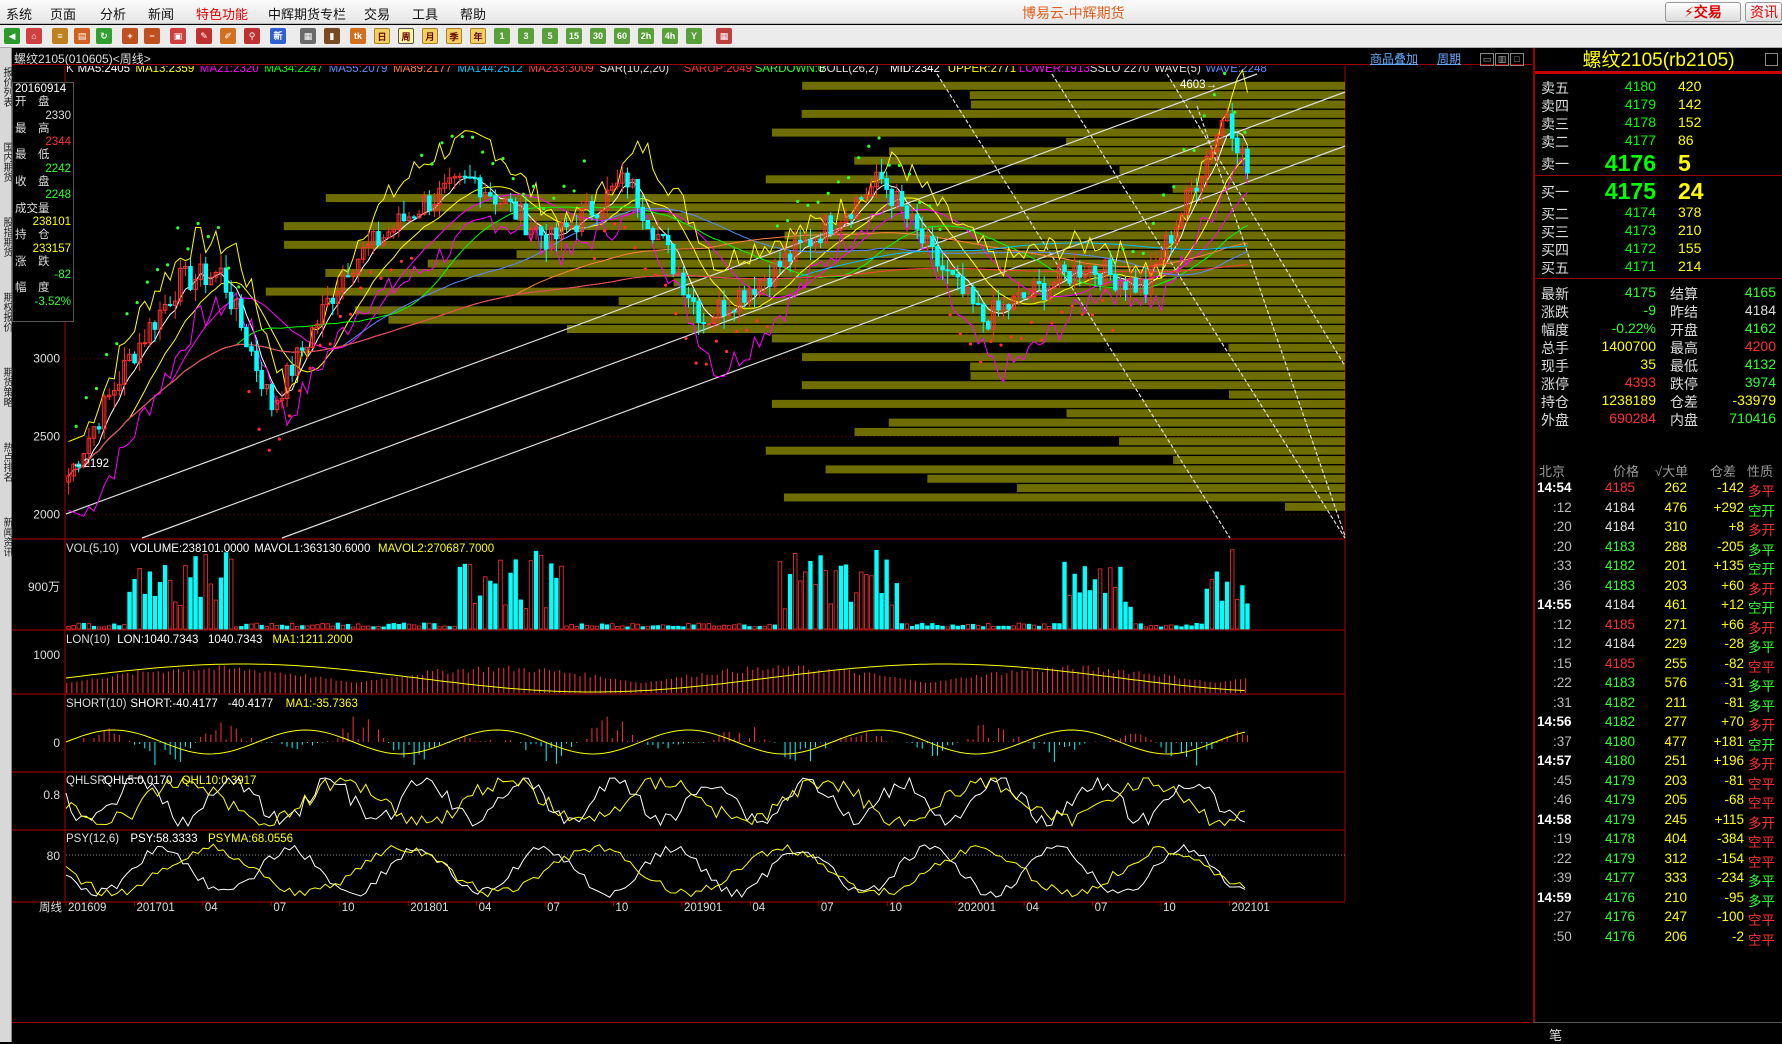  What do you see at coordinates (6, 387) in the screenshot?
I see `left-tab-4: 期货策略` at bounding box center [6, 387].